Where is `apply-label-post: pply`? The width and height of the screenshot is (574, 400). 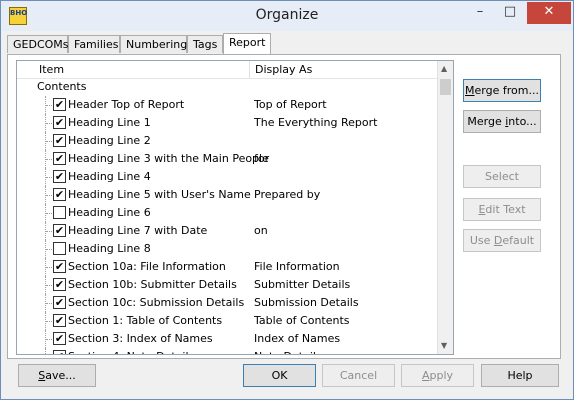
apply-label-post: pply is located at coordinates (441, 375).